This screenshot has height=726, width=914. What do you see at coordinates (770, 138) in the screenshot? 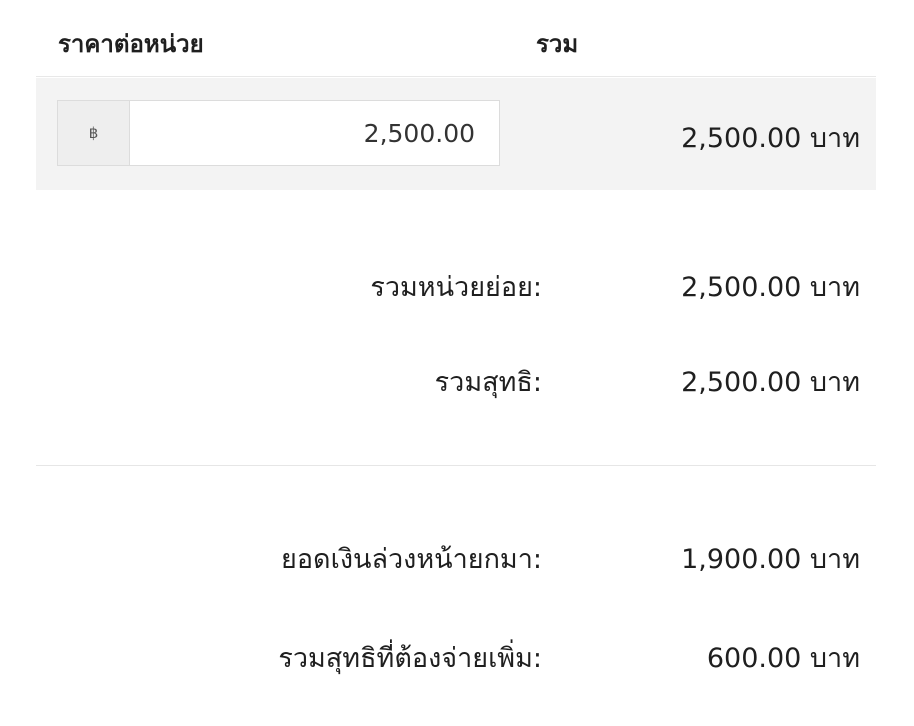
I see `line-total-value: 2,500.00 บาท` at bounding box center [770, 138].